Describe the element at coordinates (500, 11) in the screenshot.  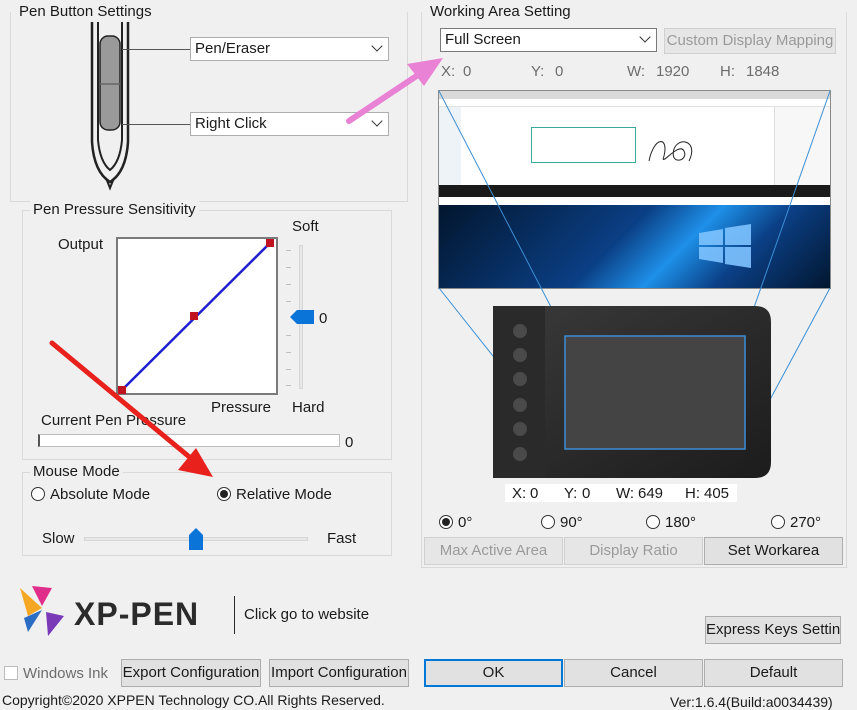
I see `working-area-title: Working Area Setting` at that location.